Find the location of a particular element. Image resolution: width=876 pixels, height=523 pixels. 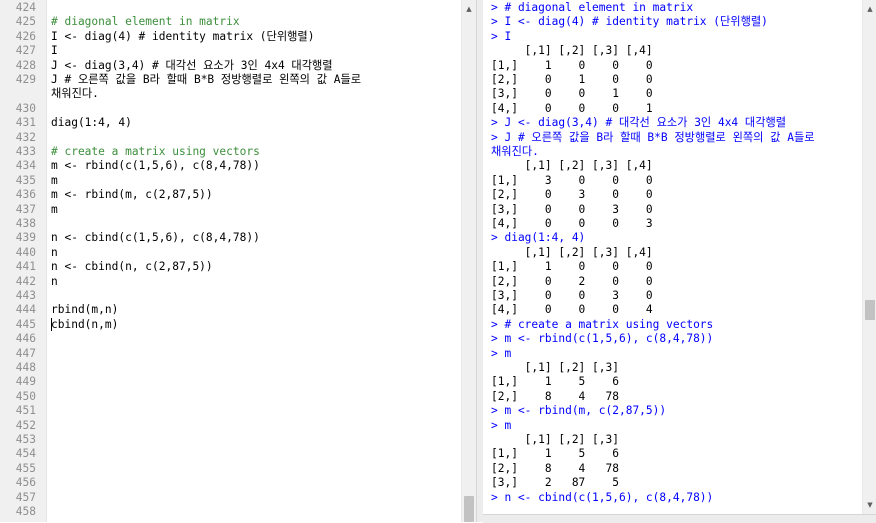

editor-line: 458 is located at coordinates (230, 512).